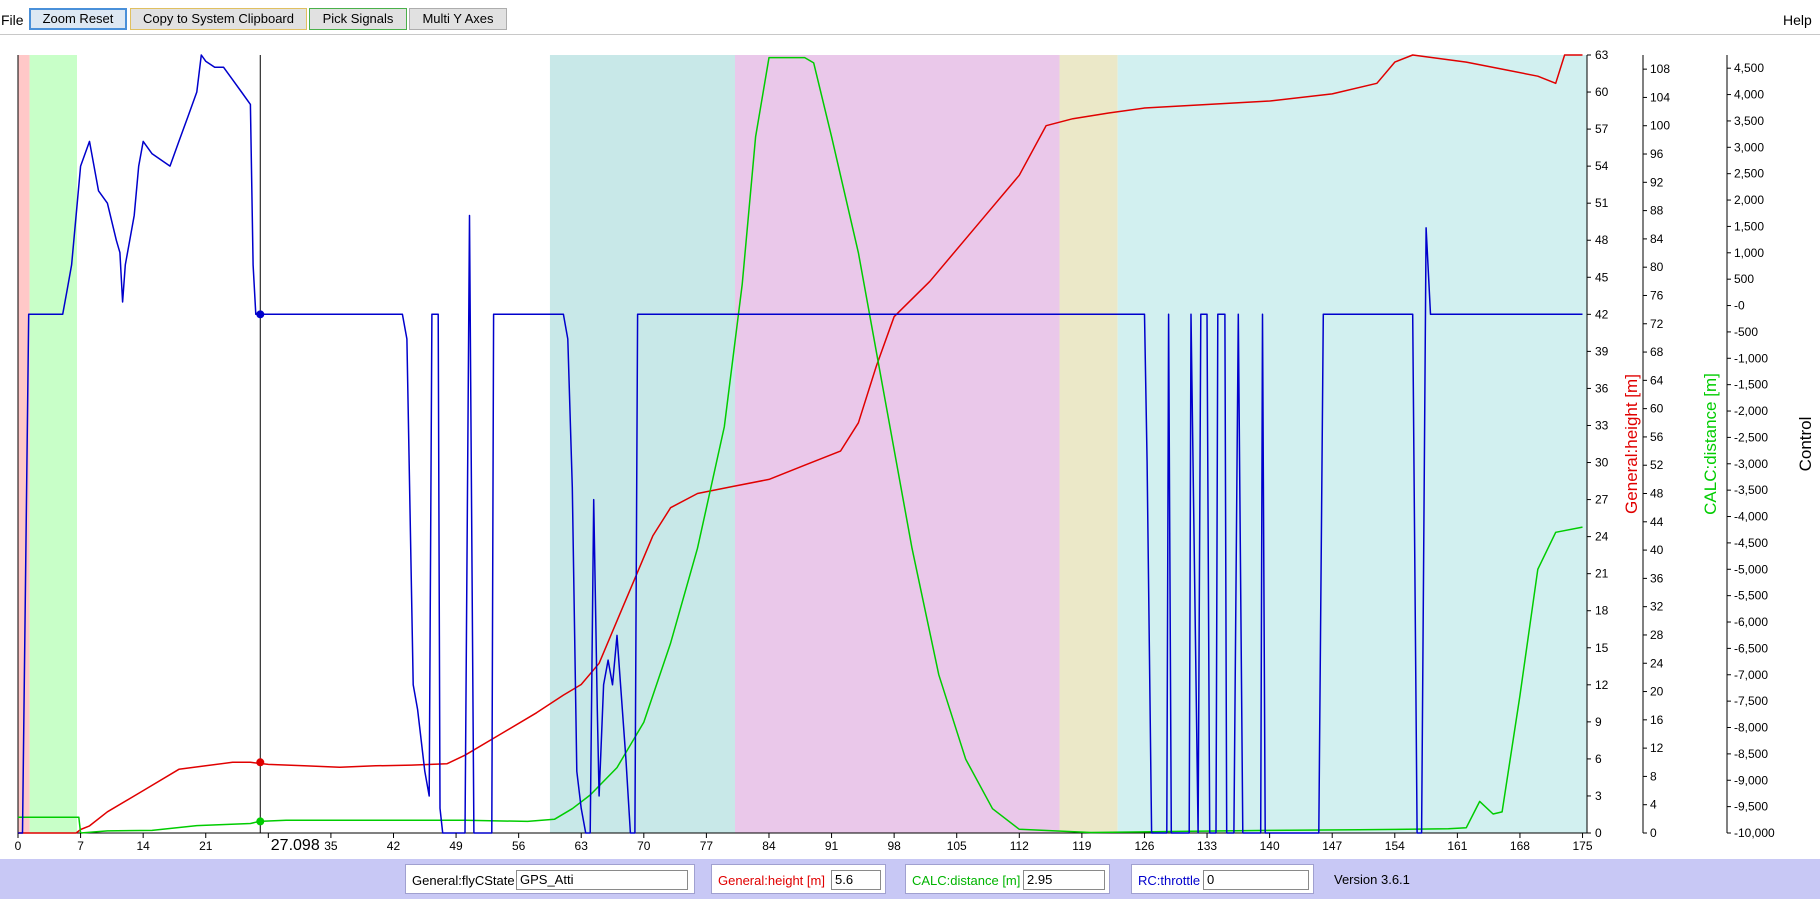  Describe the element at coordinates (1144, 846) in the screenshot. I see `x-tick-label: 126` at that location.